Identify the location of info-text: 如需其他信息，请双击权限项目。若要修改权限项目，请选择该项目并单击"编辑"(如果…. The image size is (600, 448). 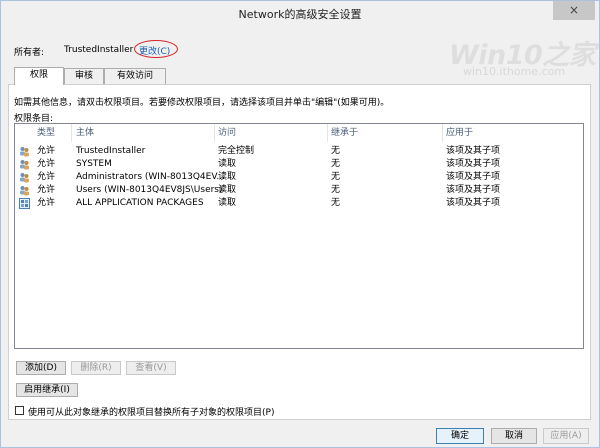
(202, 103).